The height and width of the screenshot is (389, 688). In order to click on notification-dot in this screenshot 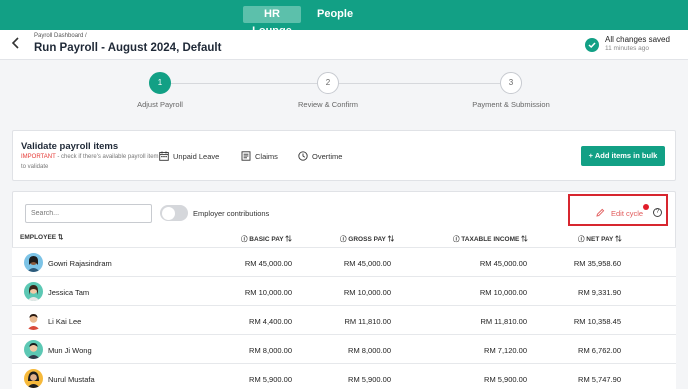, I will do `click(646, 207)`.